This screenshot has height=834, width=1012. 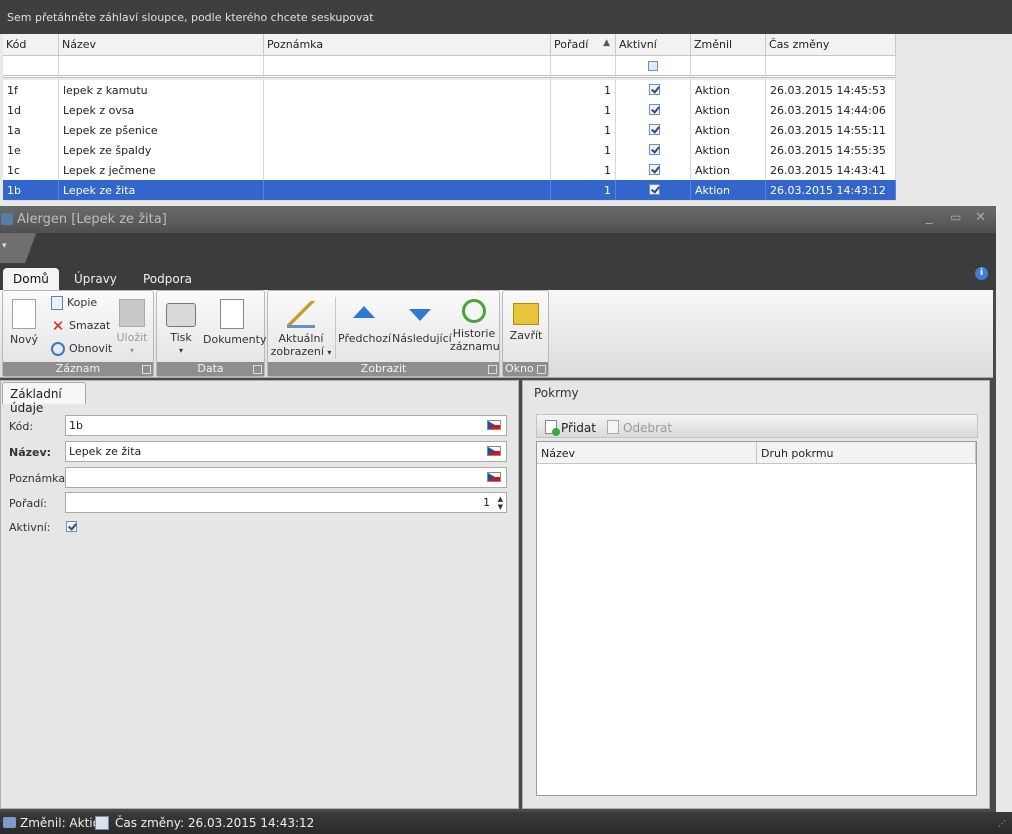 What do you see at coordinates (161, 190) in the screenshot?
I see `cell-nazev: Lepek ze žita` at bounding box center [161, 190].